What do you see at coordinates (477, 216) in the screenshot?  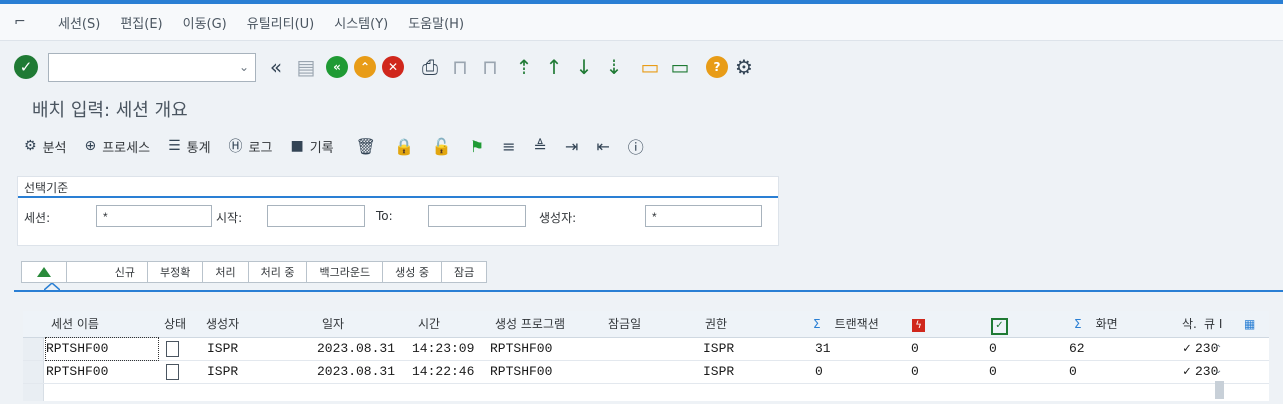 I see `to-field` at bounding box center [477, 216].